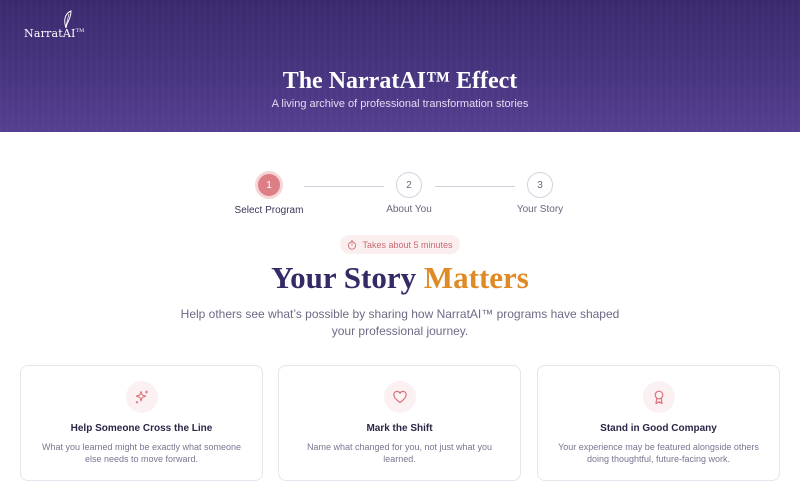  I want to click on step-label: Select Program, so click(269, 210).